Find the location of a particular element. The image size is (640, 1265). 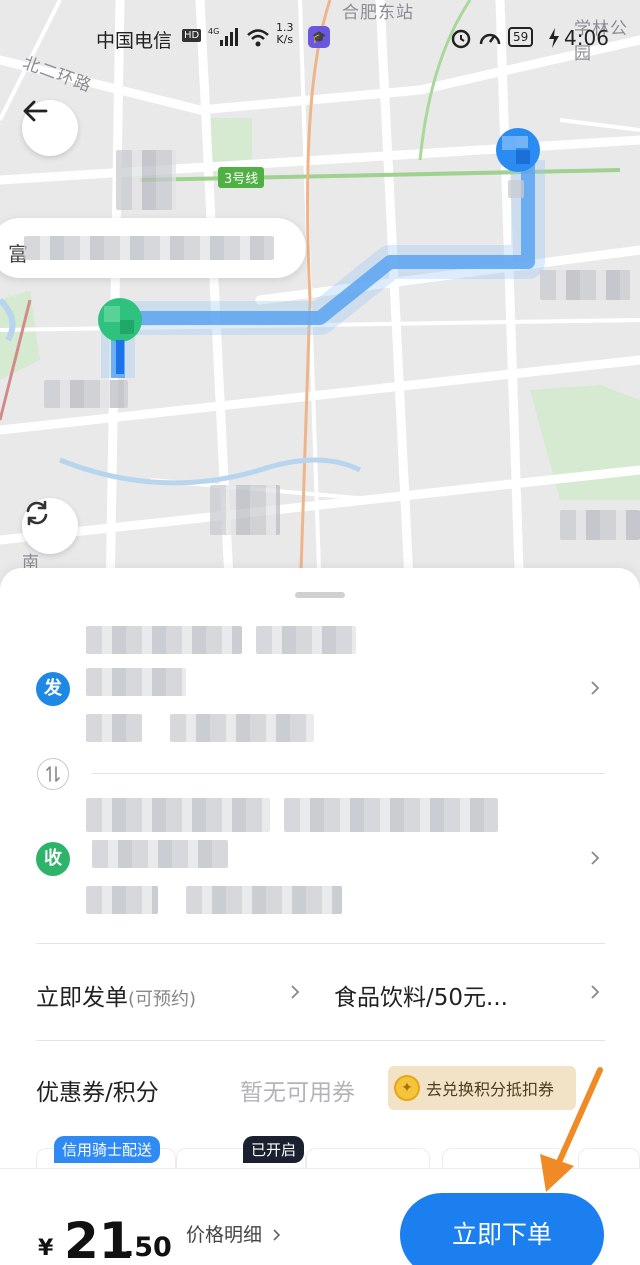

alarm-icon is located at coordinates (461, 39).